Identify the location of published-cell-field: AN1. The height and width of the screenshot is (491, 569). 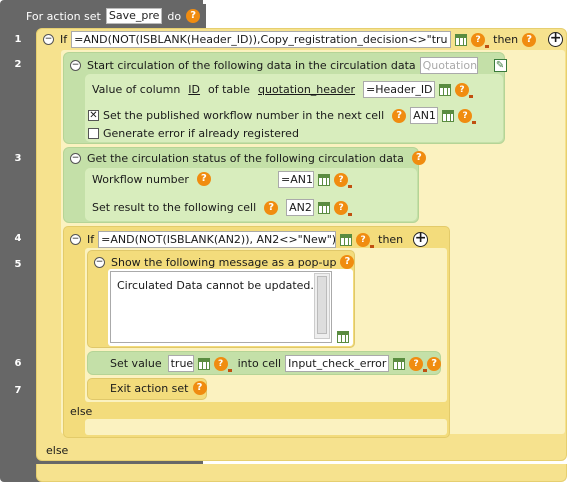
(424, 115).